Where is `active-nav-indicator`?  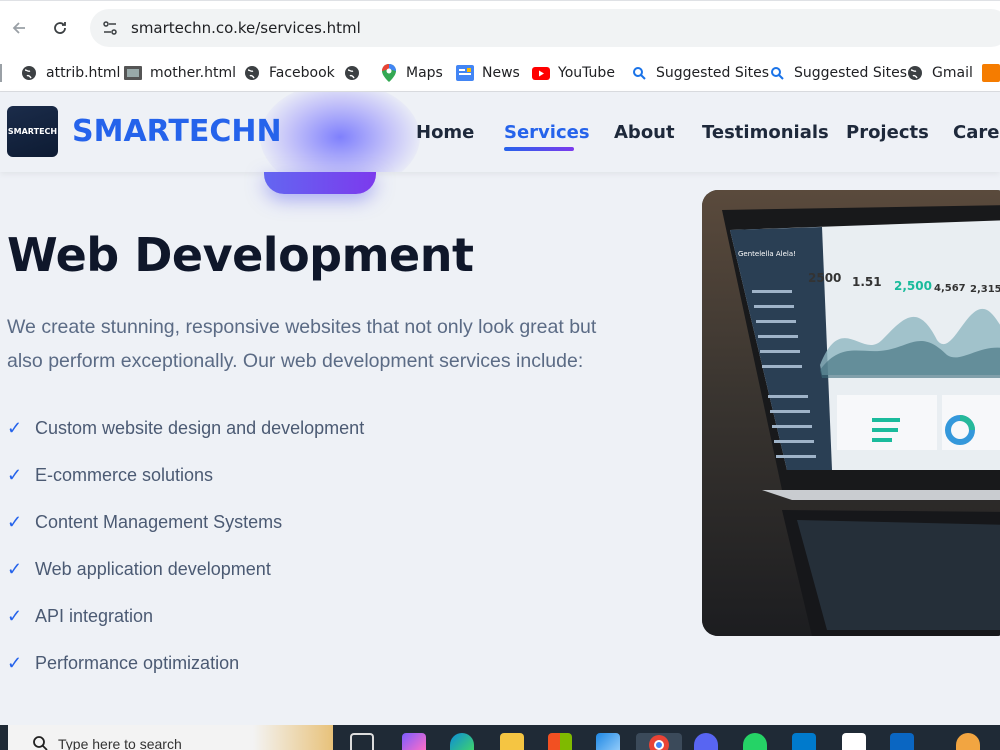
active-nav-indicator is located at coordinates (539, 149).